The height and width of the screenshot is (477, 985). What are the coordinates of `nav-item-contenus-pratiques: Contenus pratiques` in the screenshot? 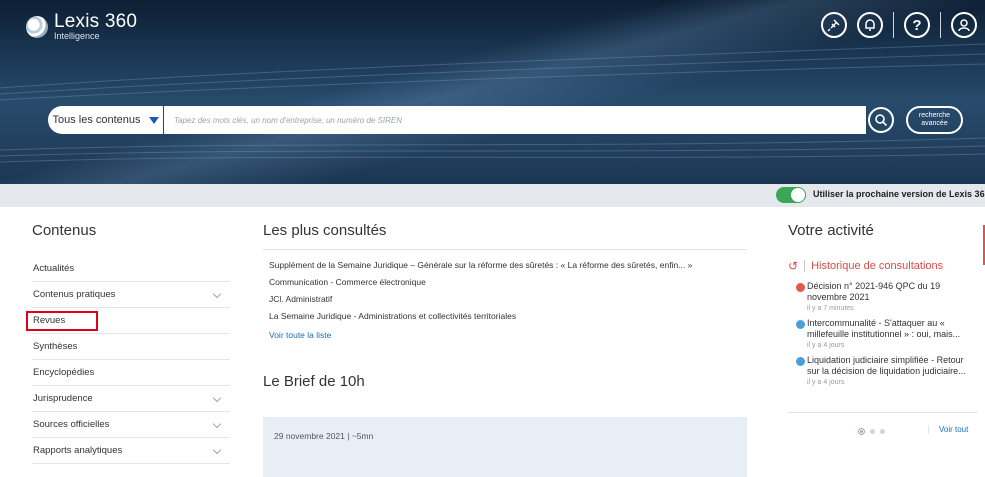 It's located at (131, 295).